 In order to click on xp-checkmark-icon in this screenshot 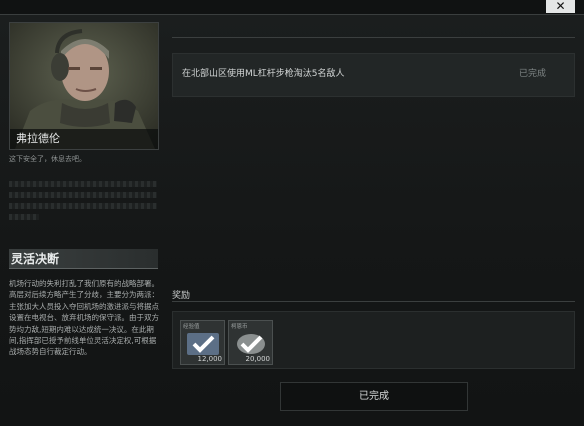, I will do `click(203, 344)`.